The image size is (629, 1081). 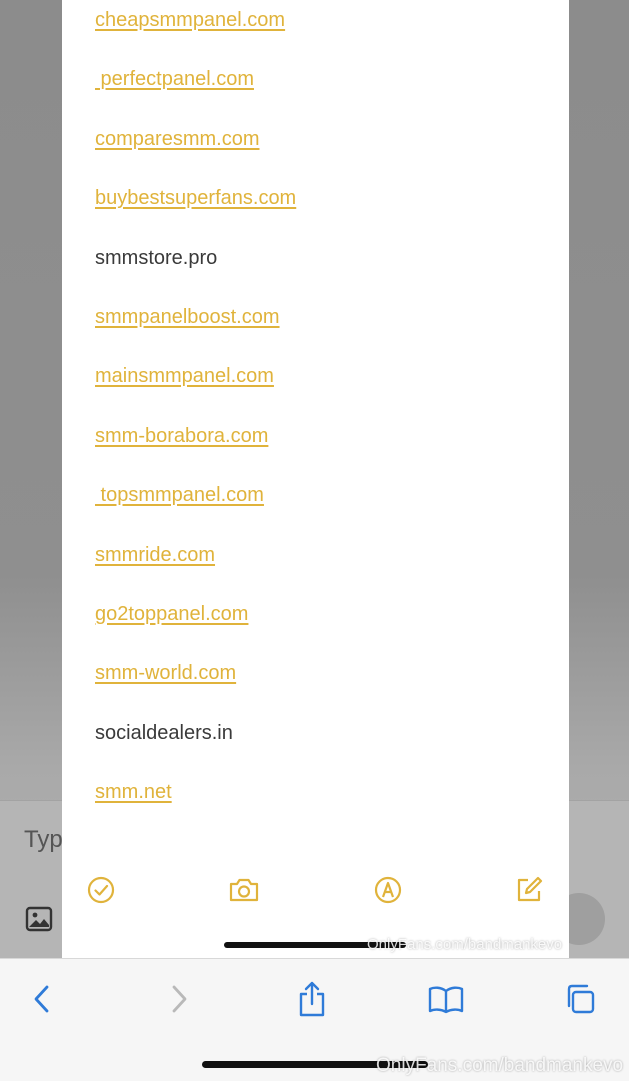 What do you see at coordinates (43, 839) in the screenshot?
I see `compose-placeholder: Typ` at bounding box center [43, 839].